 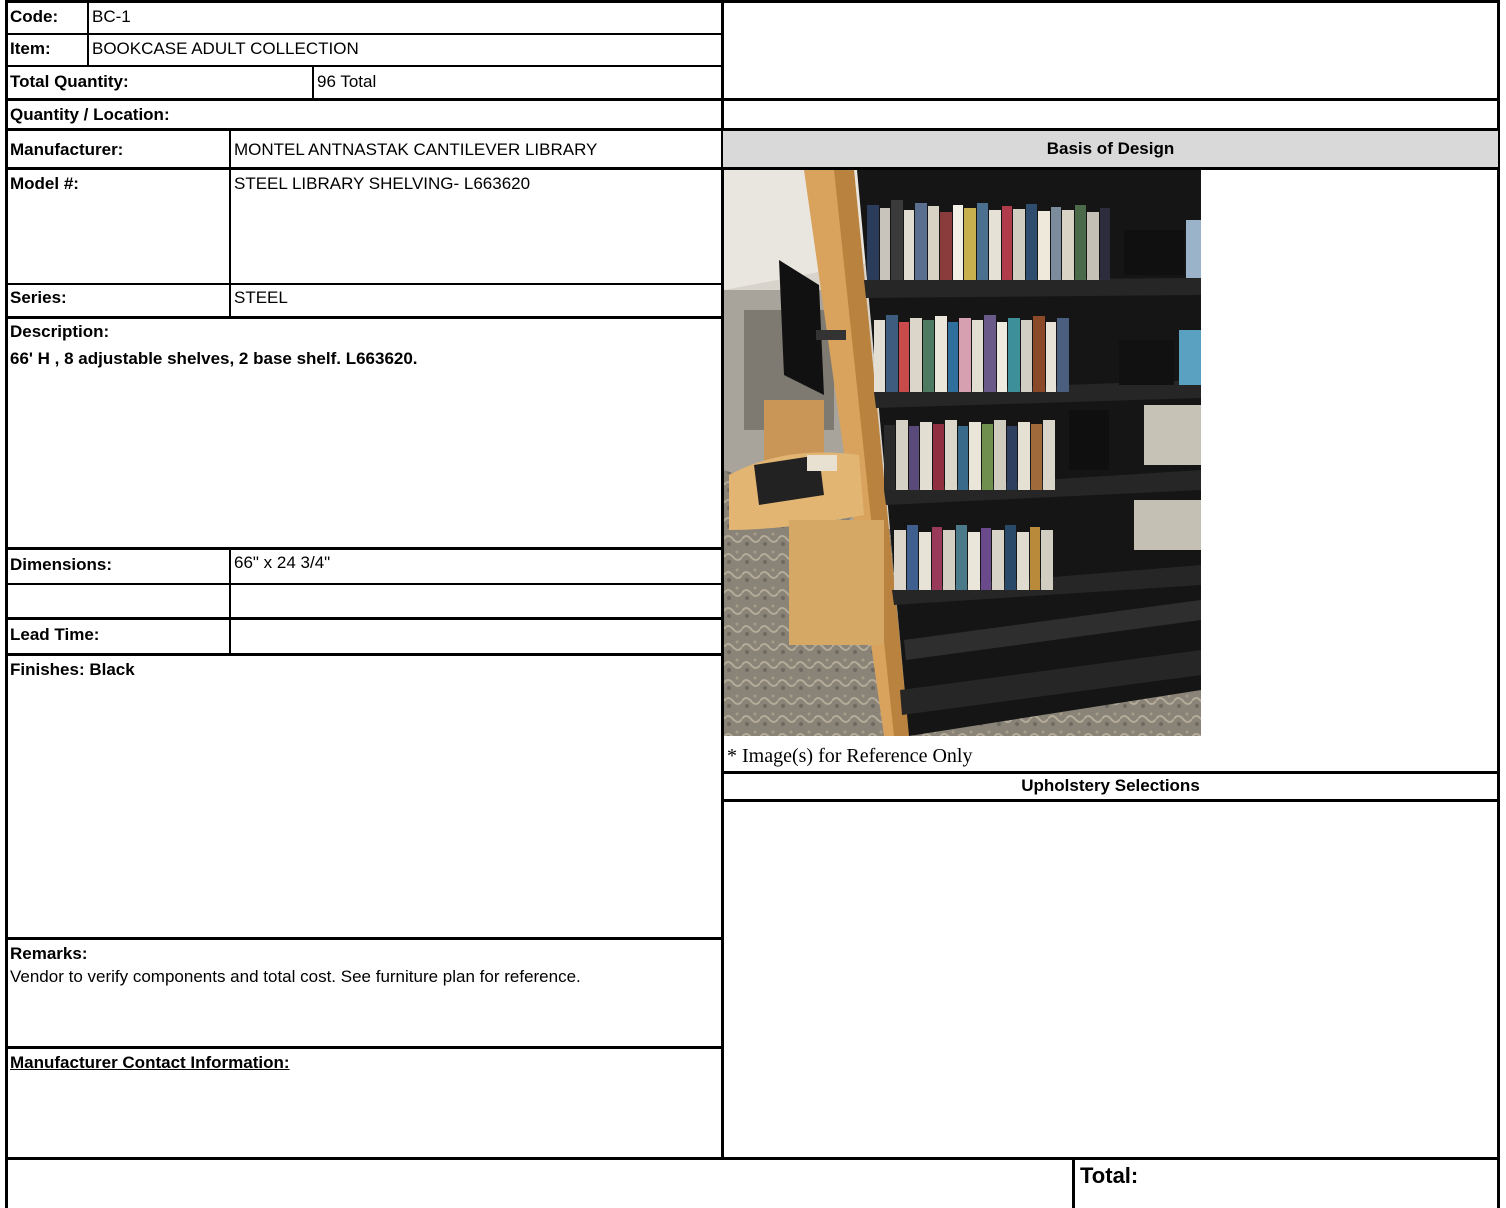 I want to click on dimensions-value: 66" x 24 3/4", so click(x=282, y=562).